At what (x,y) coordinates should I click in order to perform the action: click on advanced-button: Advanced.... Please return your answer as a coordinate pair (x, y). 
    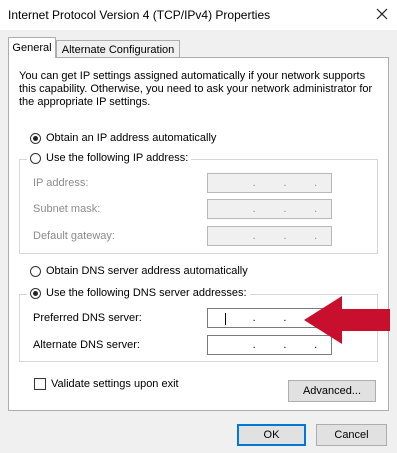
    Looking at the image, I should click on (332, 391).